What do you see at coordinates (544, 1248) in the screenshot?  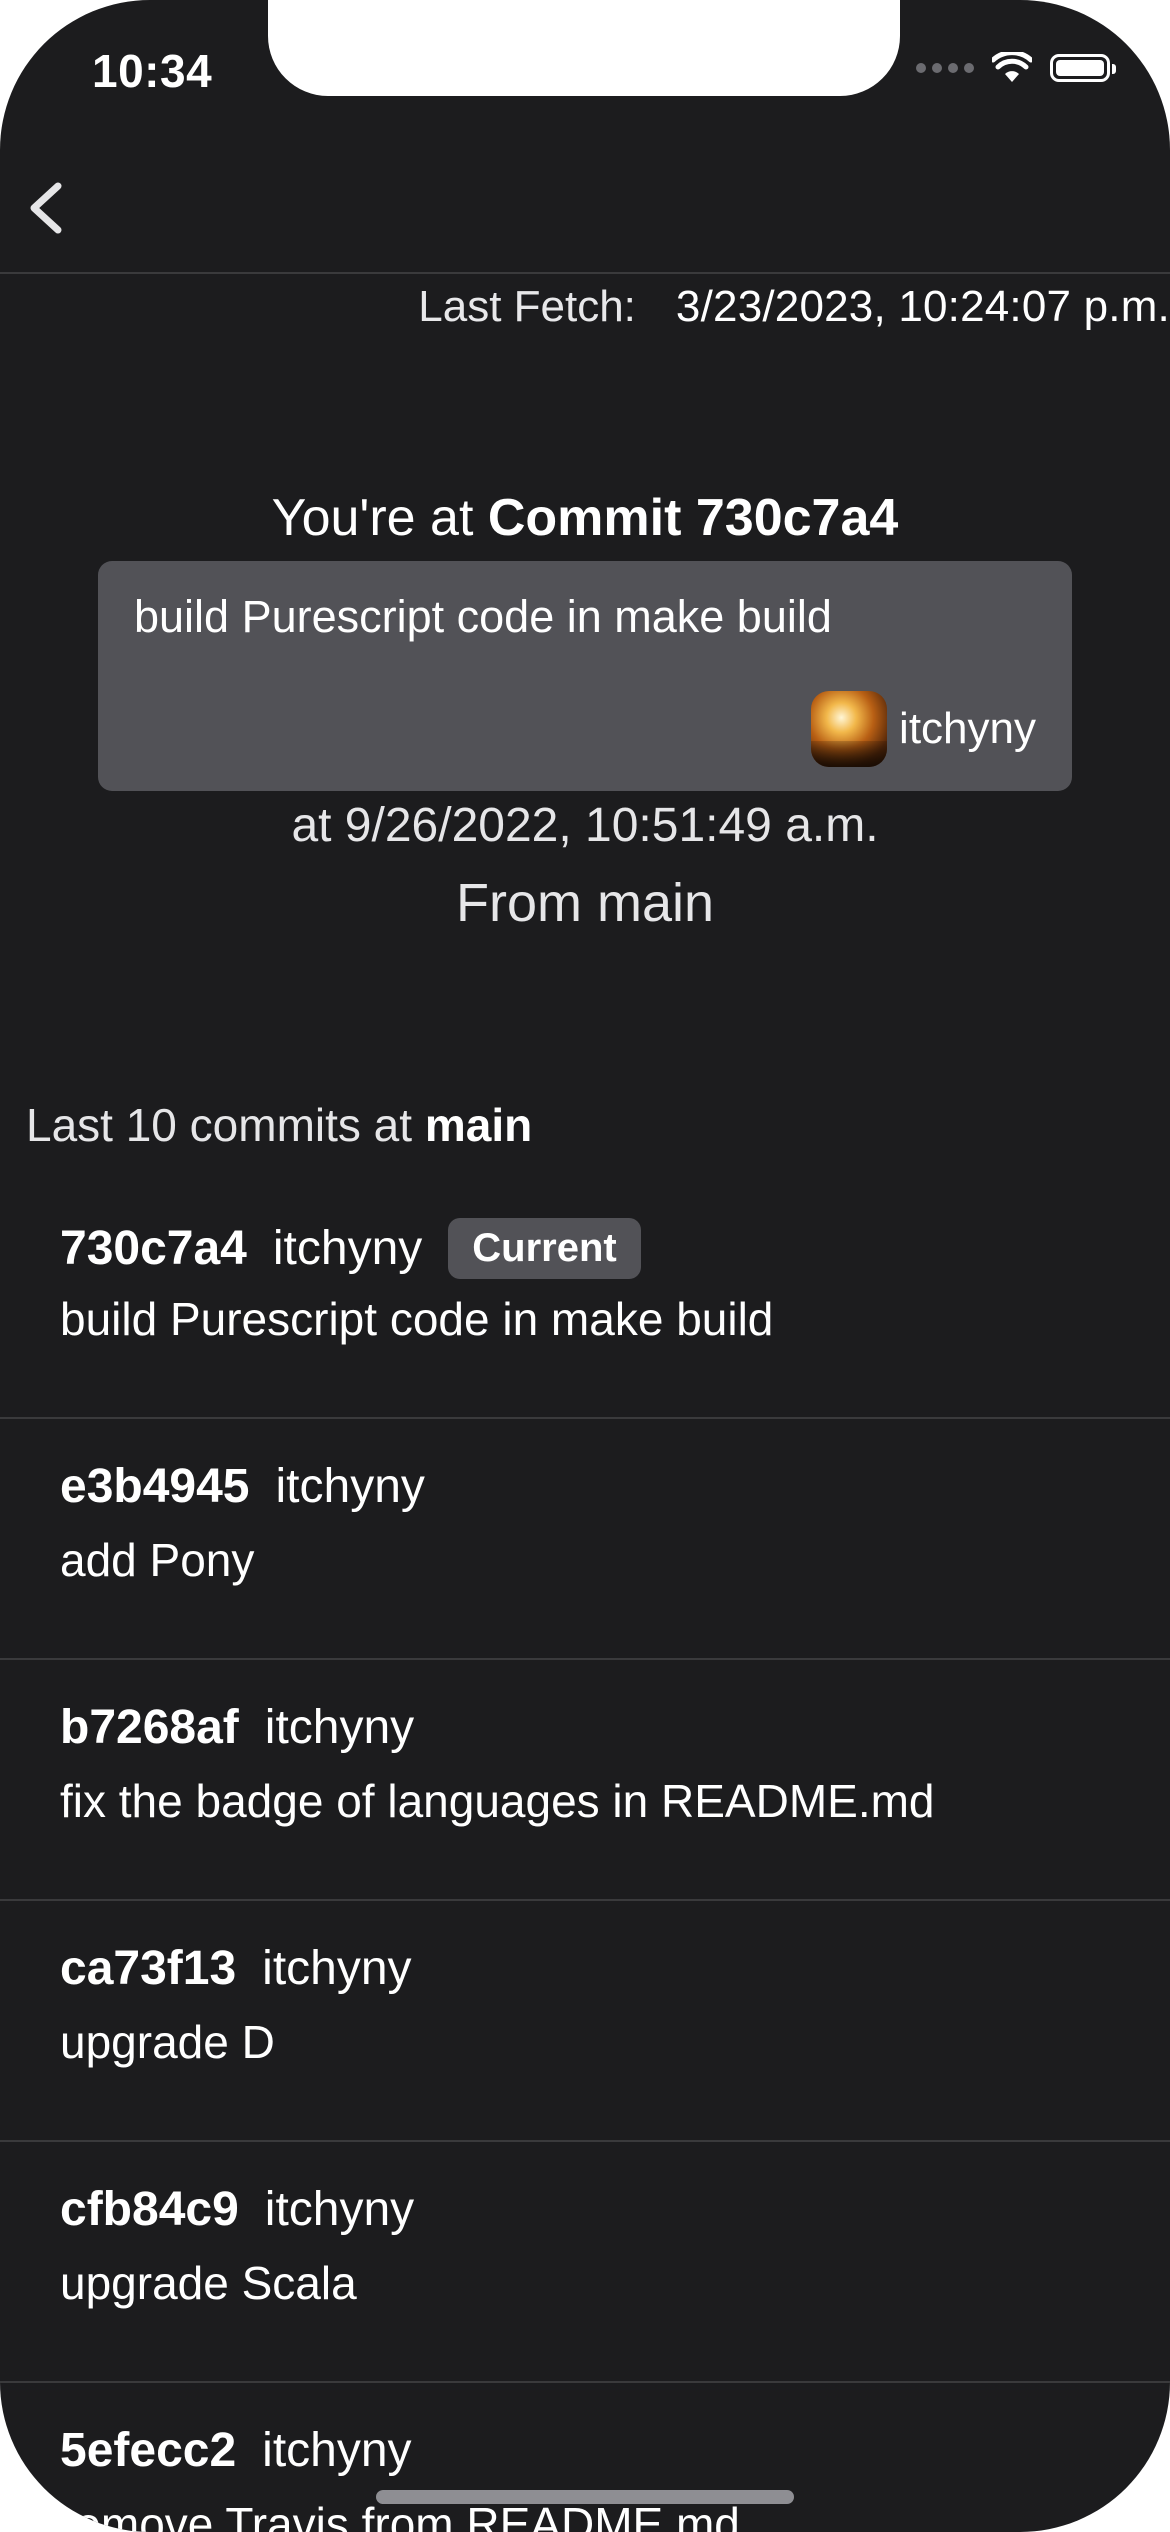 I see `current-badge: Current` at bounding box center [544, 1248].